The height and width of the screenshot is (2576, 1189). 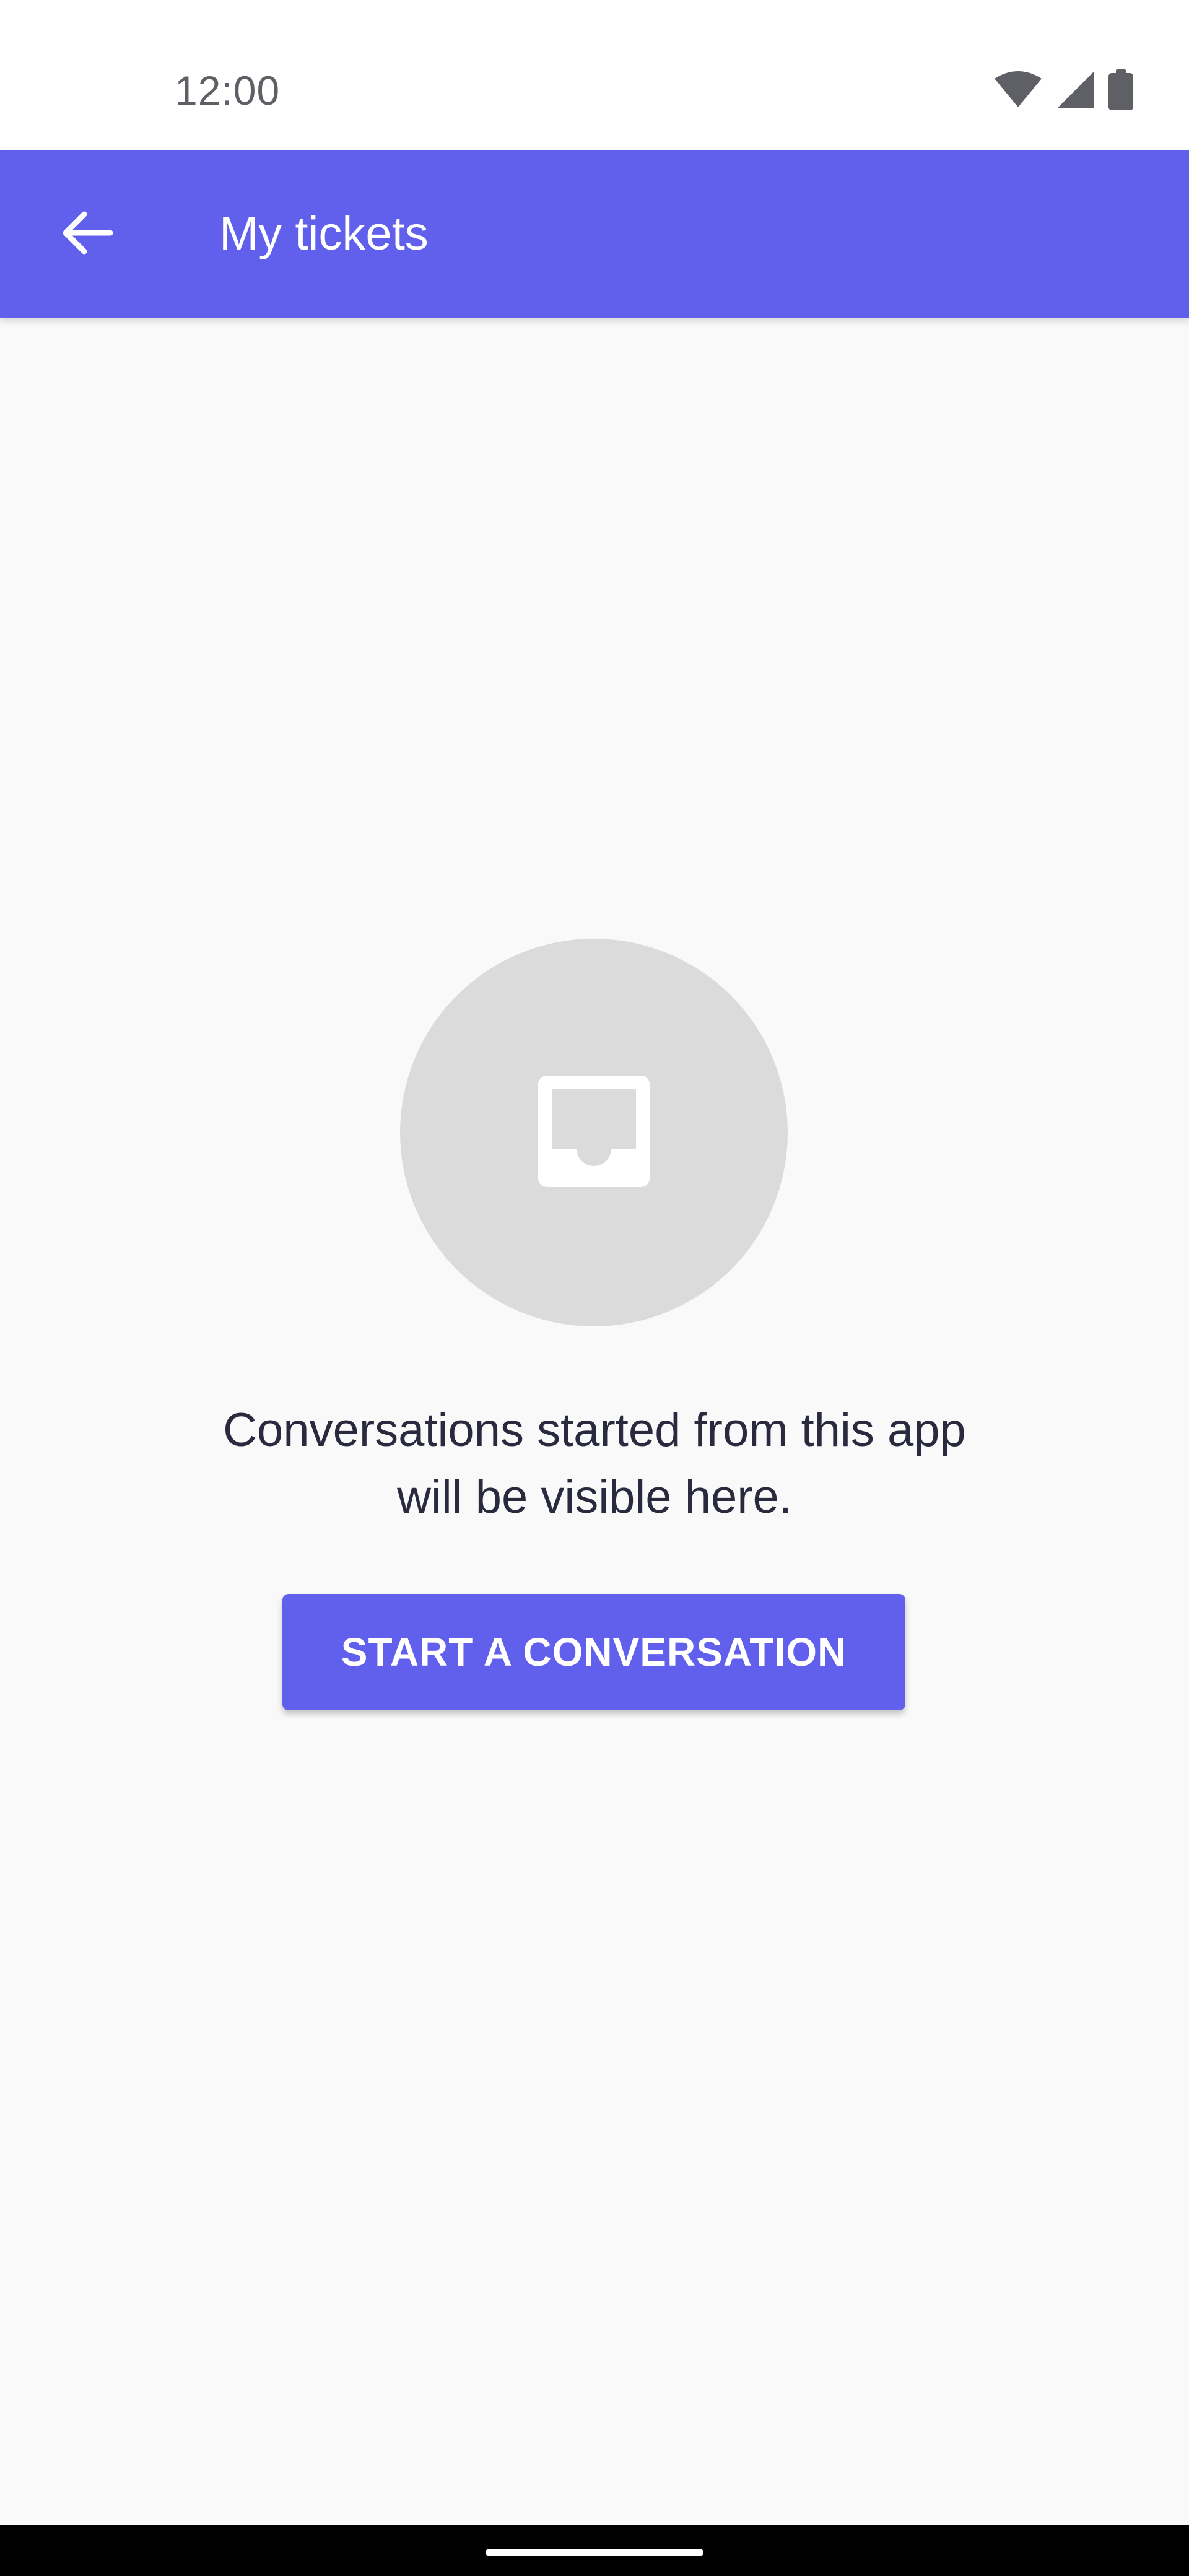 I want to click on arrow-left-icon, so click(x=87, y=234).